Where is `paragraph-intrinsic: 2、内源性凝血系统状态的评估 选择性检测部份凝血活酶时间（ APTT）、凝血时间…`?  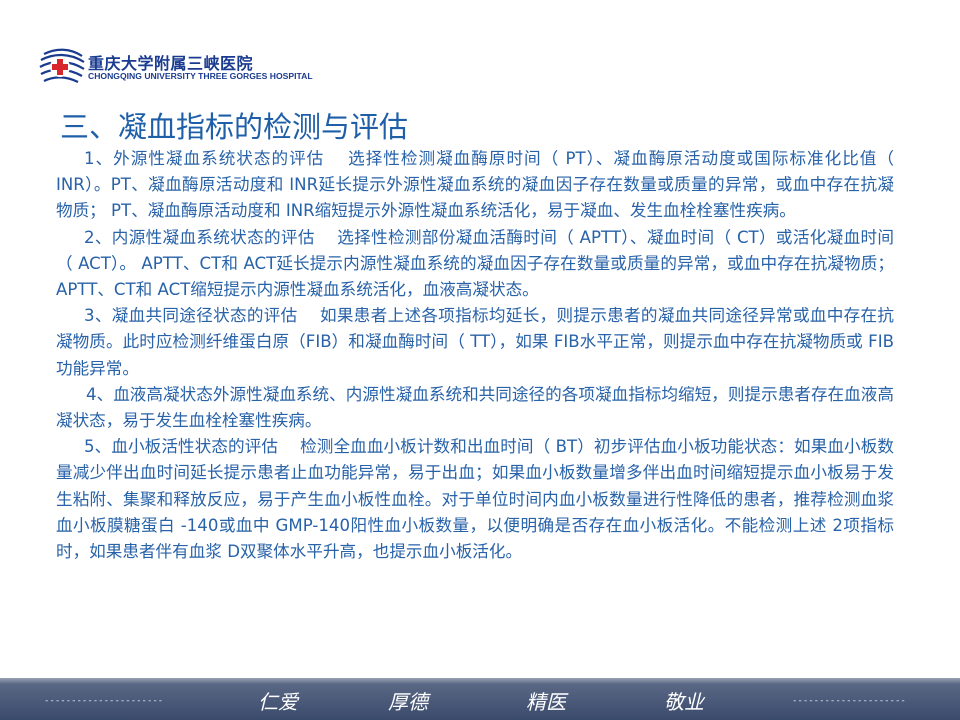
paragraph-intrinsic: 2、内源性凝血系统状态的评估 选择性检测部份凝血活酶时间（ APTT）、凝血时间… is located at coordinates (475, 263).